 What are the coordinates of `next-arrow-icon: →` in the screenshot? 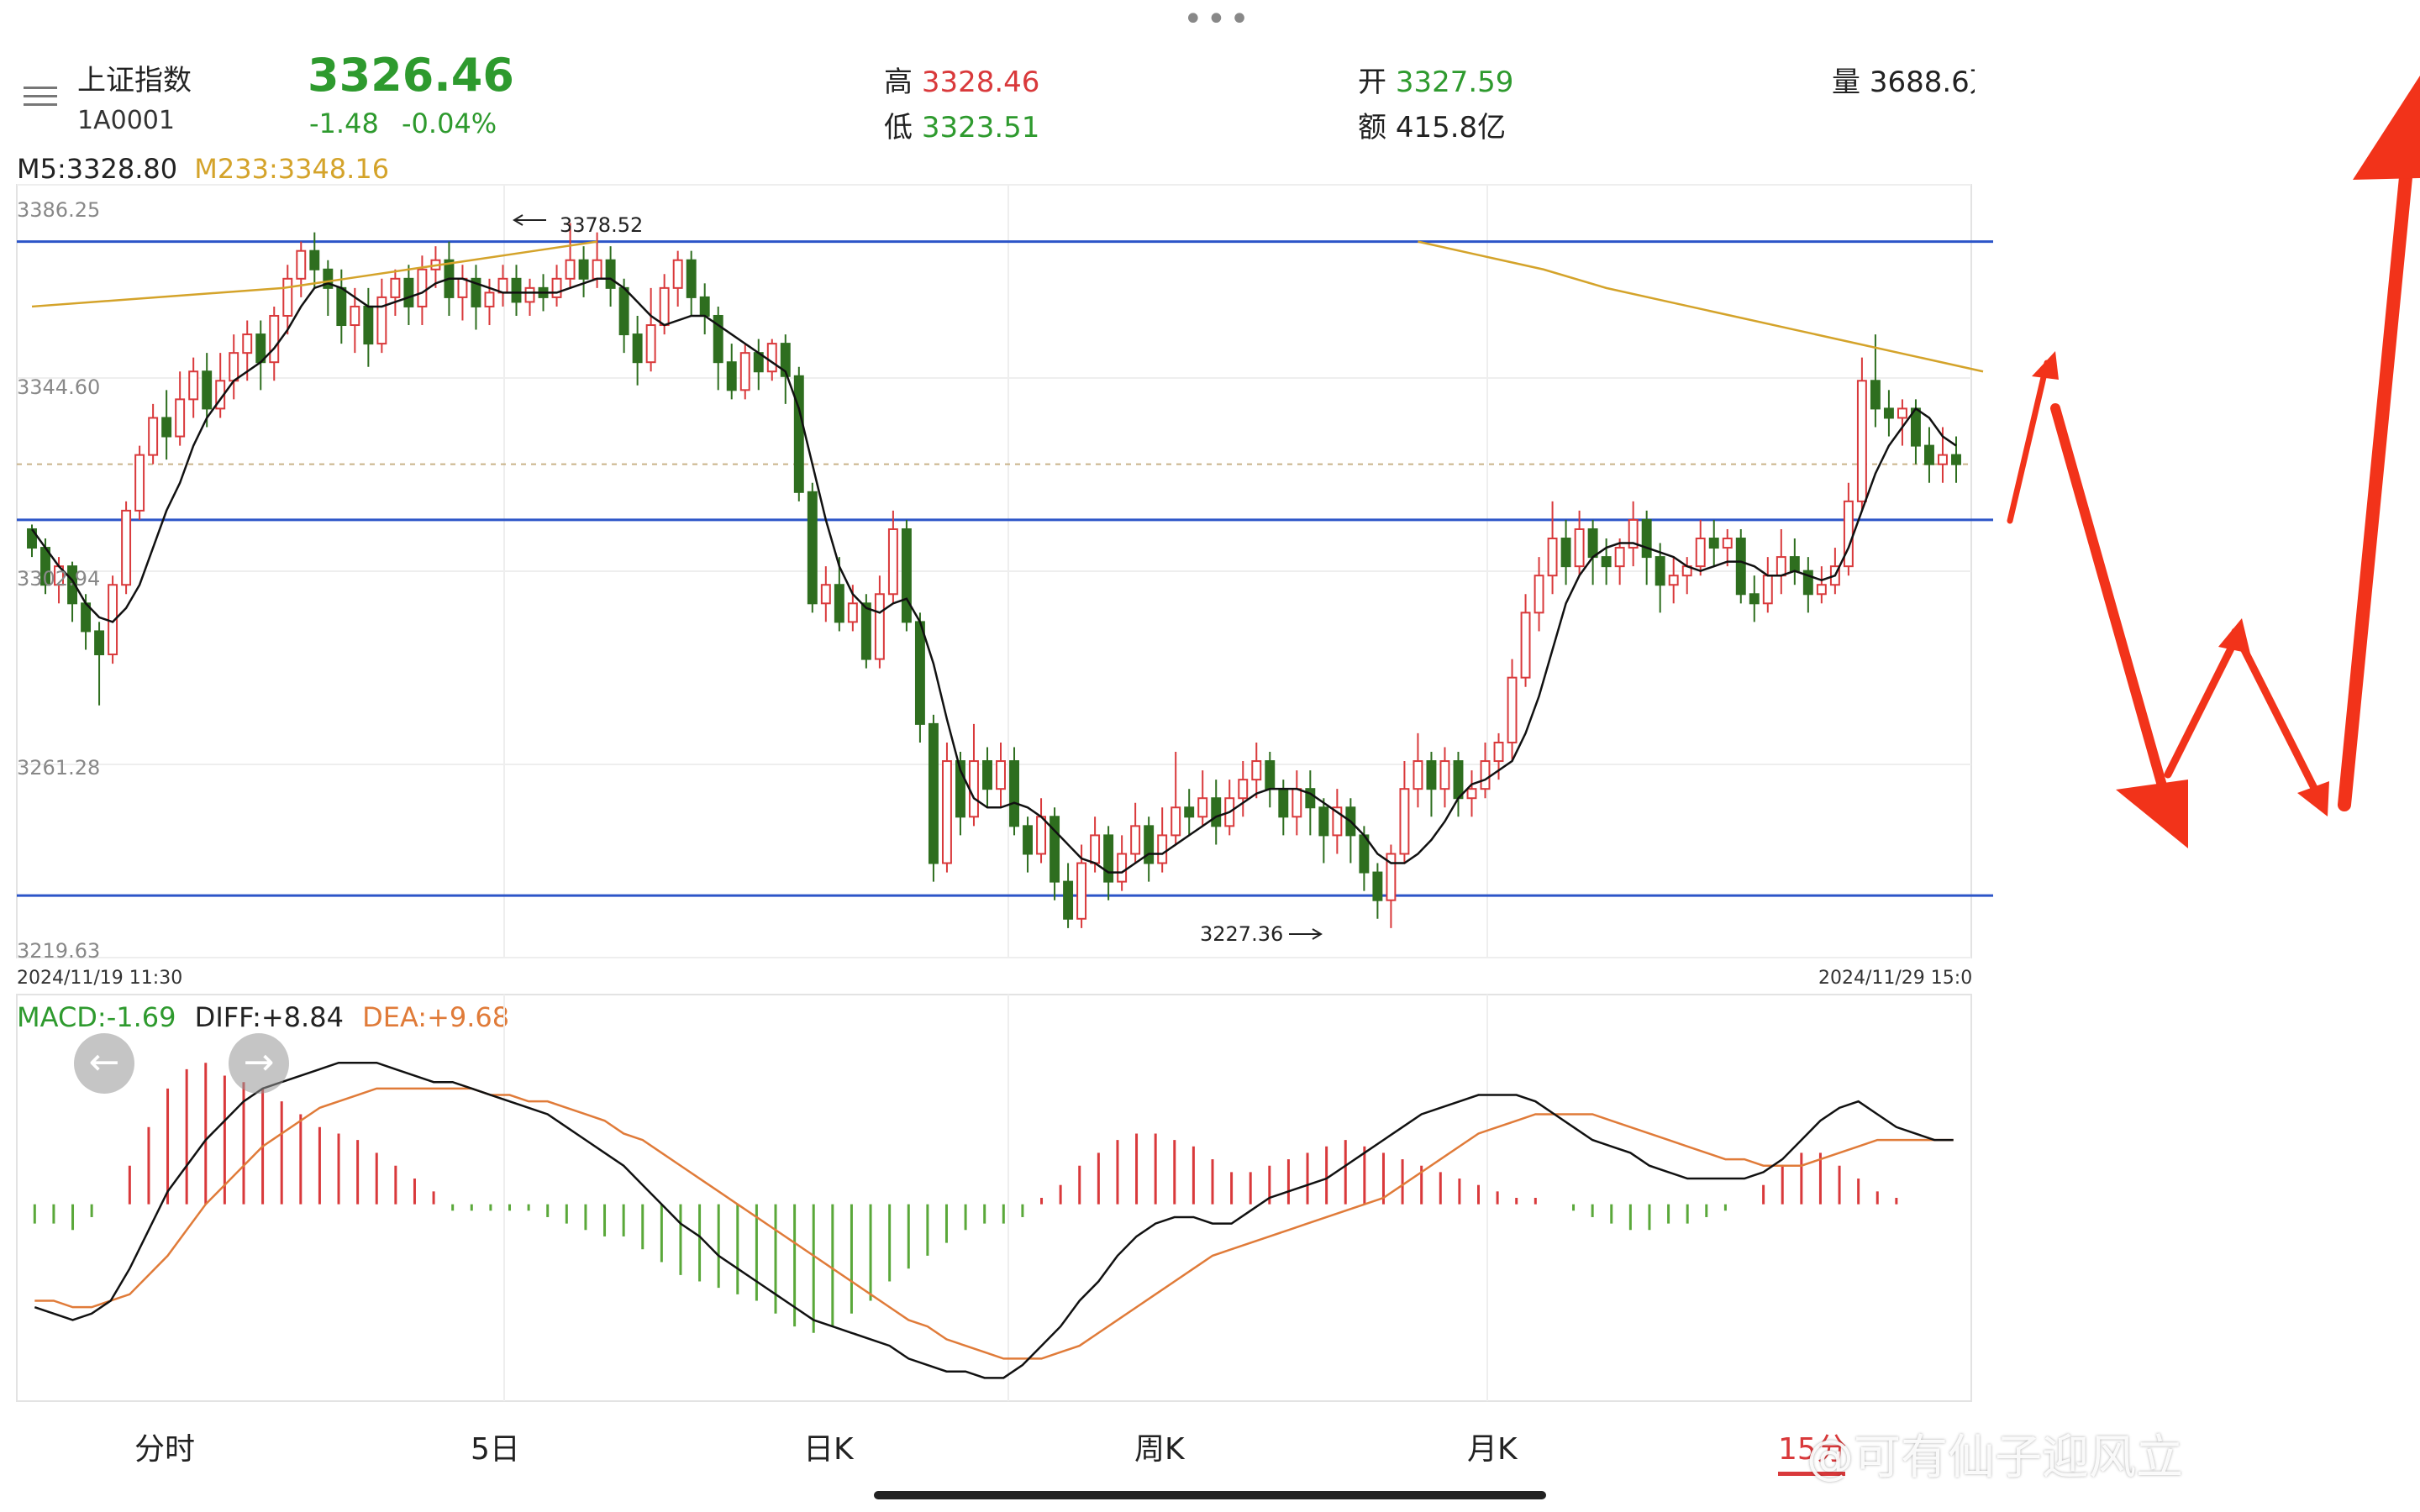 It's located at (259, 1063).